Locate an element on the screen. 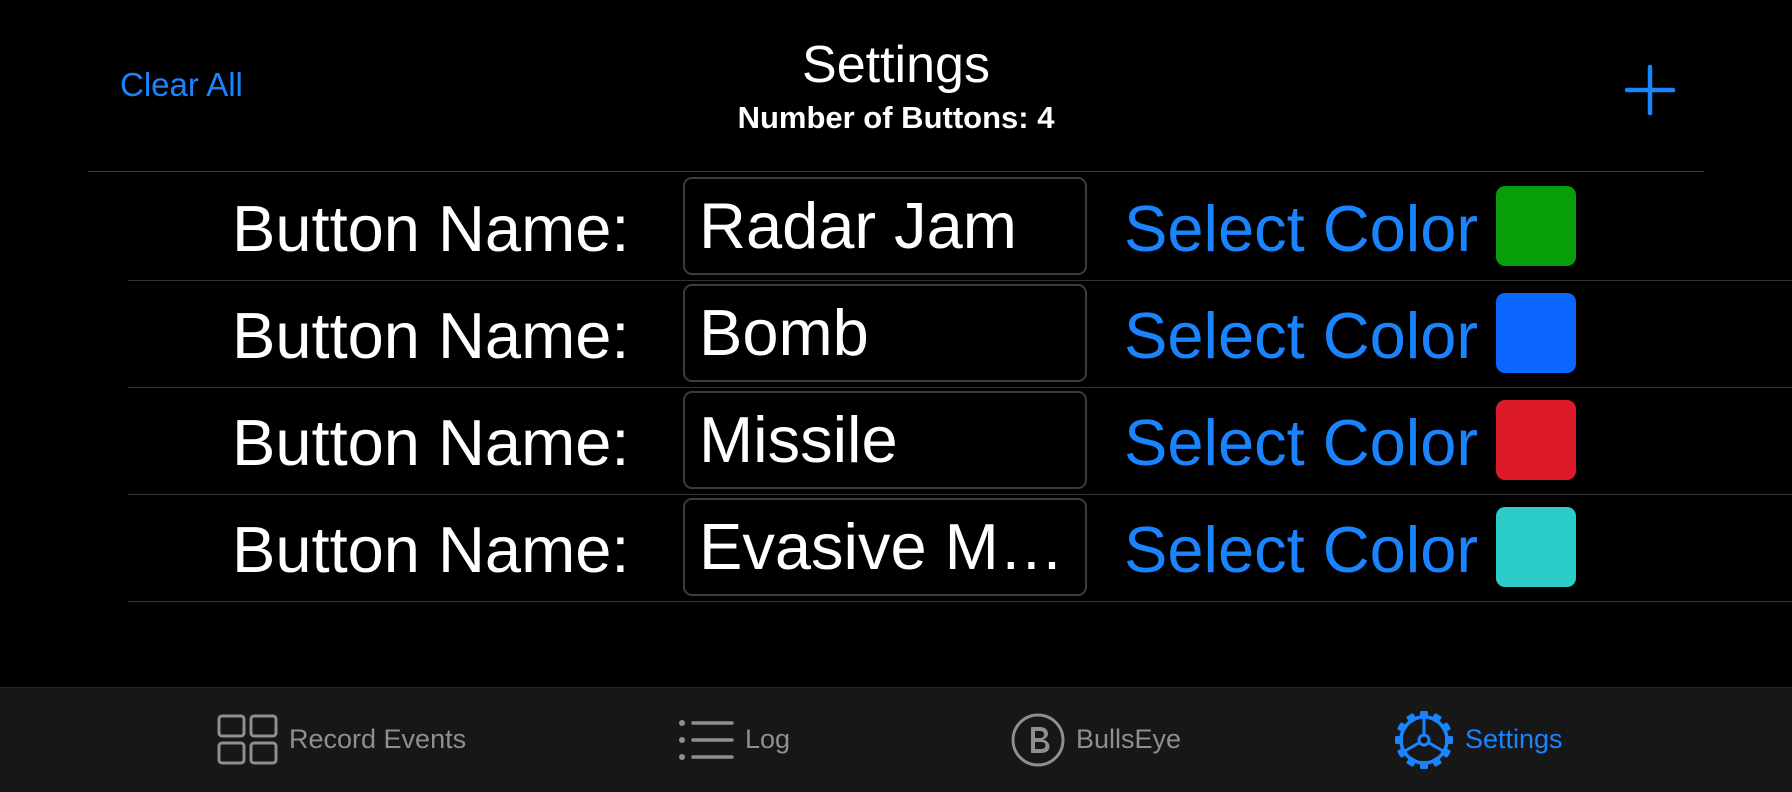 Image resolution: width=1792 pixels, height=792 pixels. grid-icon is located at coordinates (247, 739).